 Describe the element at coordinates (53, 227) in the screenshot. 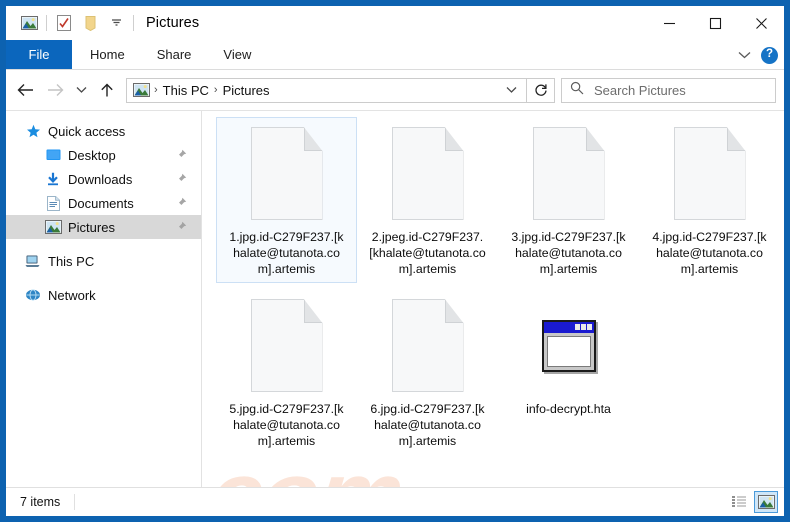

I see `pictures-icon` at that location.